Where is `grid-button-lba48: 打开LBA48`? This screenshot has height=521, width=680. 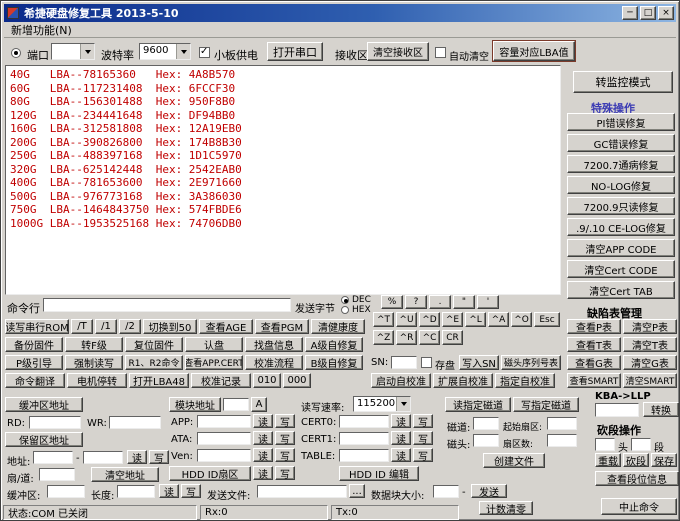 grid-button-lba48: 打开LBA48 is located at coordinates (159, 380).